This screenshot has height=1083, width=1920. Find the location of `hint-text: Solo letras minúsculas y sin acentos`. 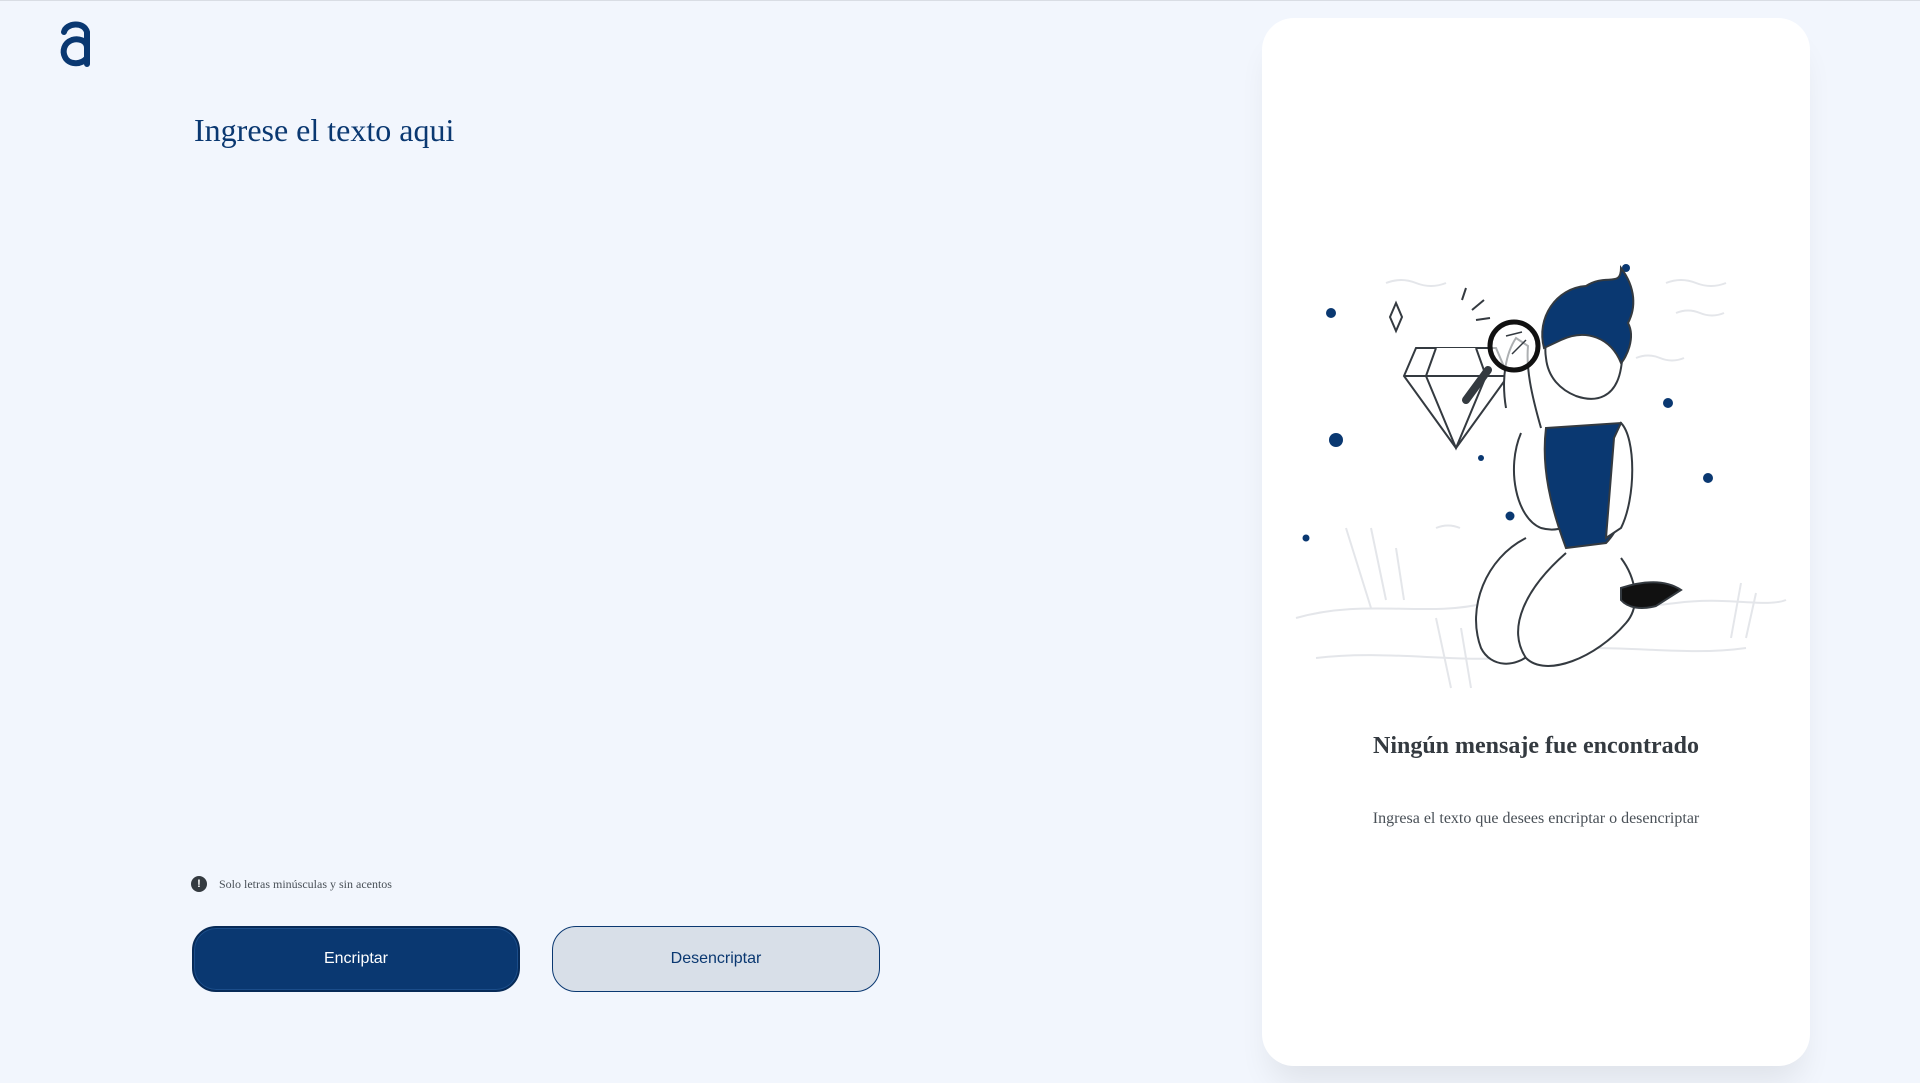

hint-text: Solo letras minúsculas y sin acentos is located at coordinates (305, 883).